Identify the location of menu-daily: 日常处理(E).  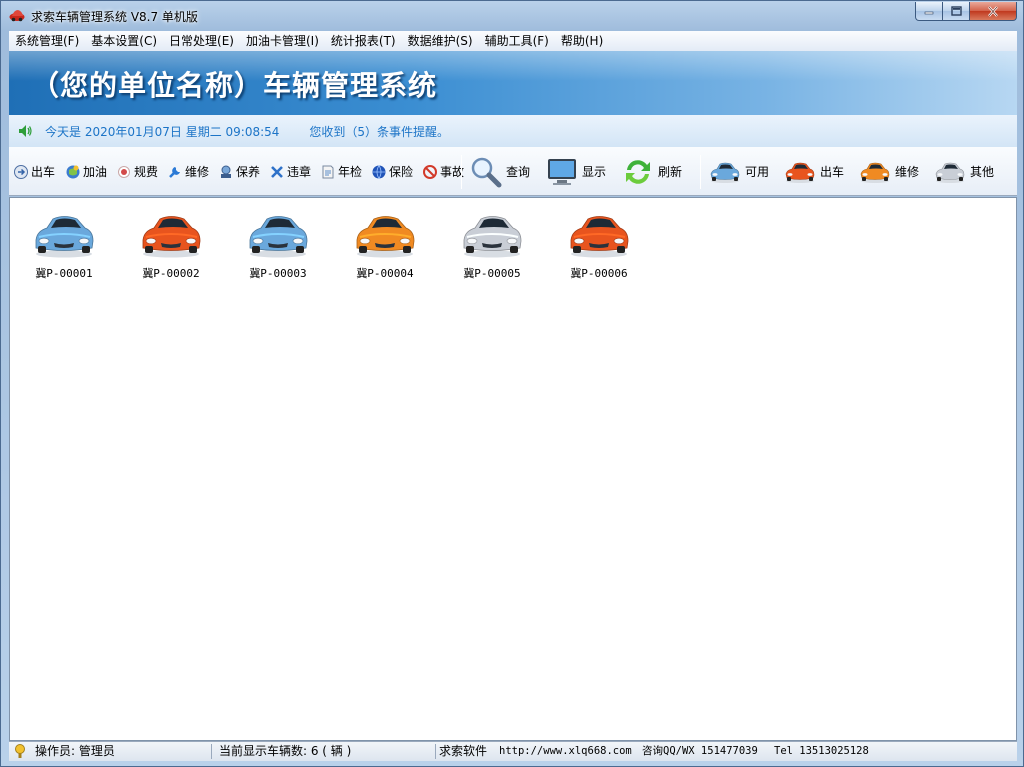
(201, 41).